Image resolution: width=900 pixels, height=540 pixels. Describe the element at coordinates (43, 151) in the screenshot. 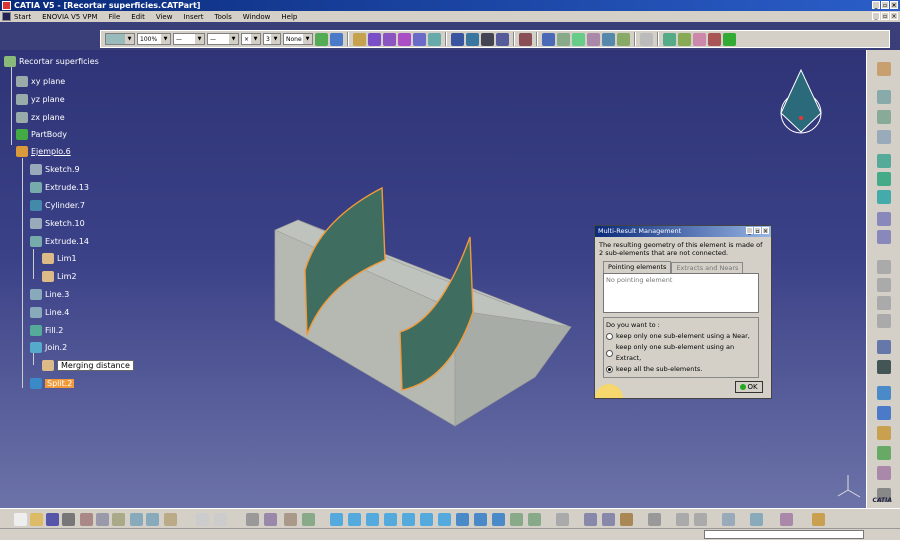

I see `tree-item-ejemplo: Ejemplo.6` at that location.